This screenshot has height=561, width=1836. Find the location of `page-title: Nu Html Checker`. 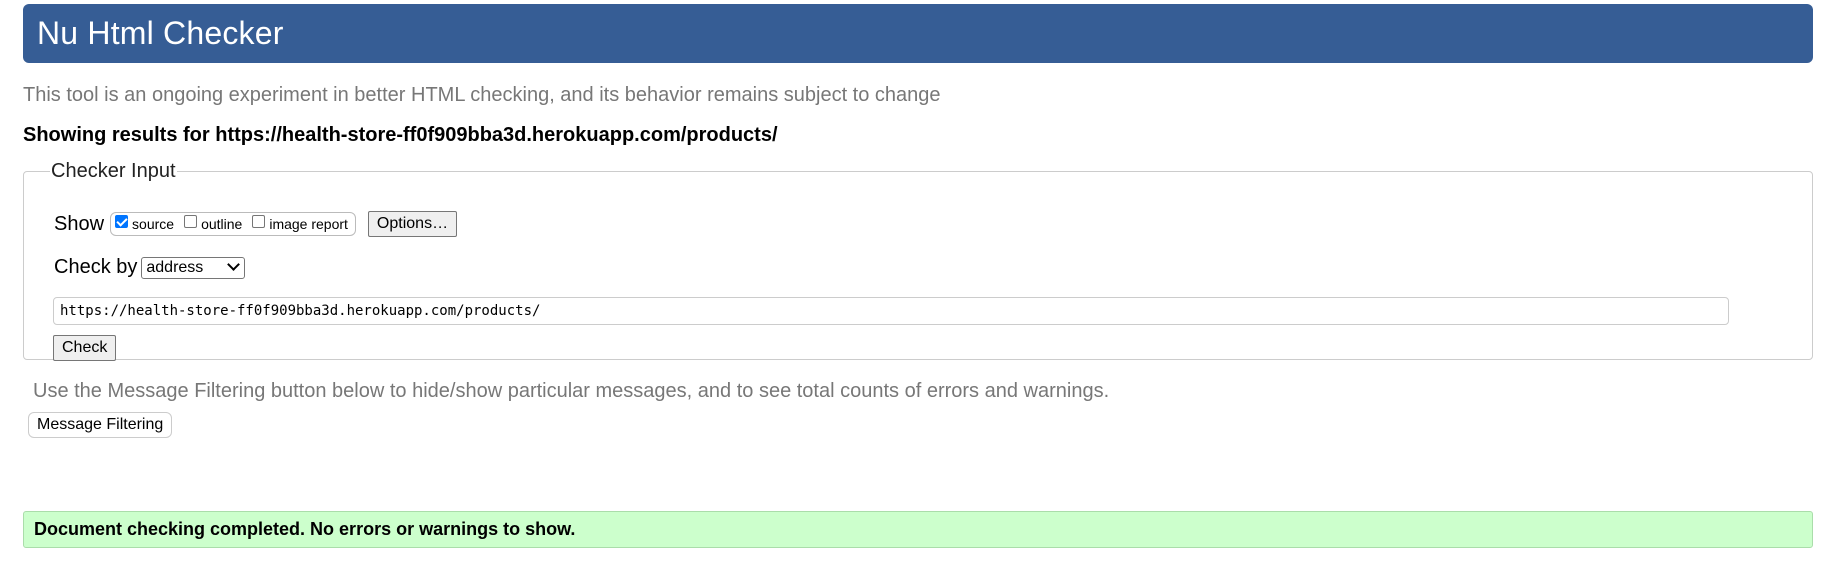

page-title: Nu Html Checker is located at coordinates (160, 33).